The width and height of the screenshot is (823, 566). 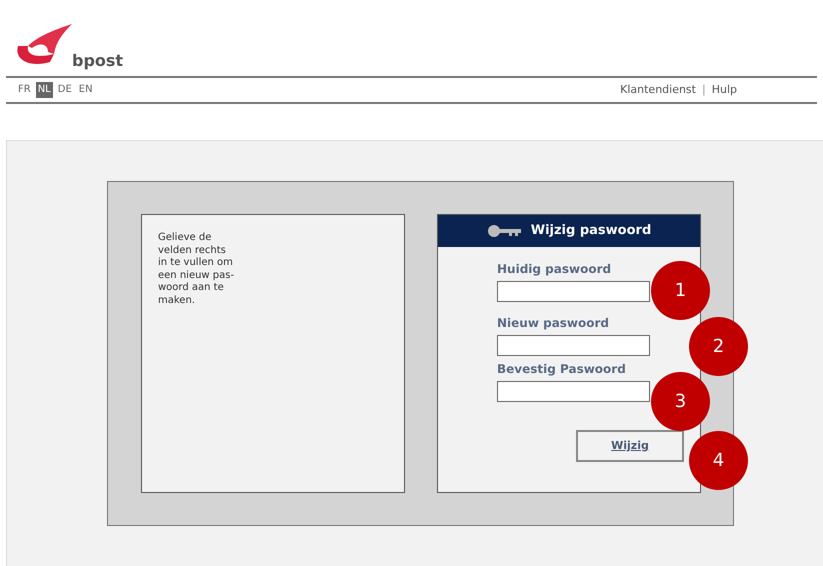 I want to click on submit-button: Wijzig, so click(x=630, y=446).